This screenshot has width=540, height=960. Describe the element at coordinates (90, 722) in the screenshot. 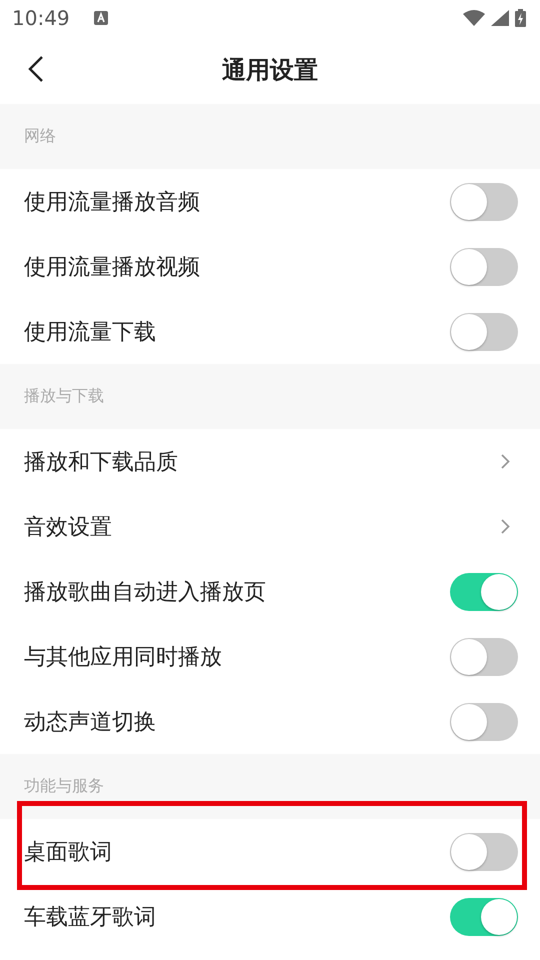

I see `setting-label: 动态声道切换` at that location.